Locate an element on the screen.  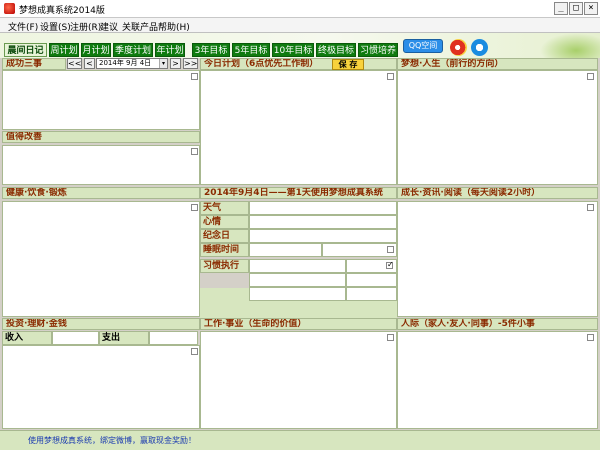
relations-textarea is located at coordinates (497, 380).